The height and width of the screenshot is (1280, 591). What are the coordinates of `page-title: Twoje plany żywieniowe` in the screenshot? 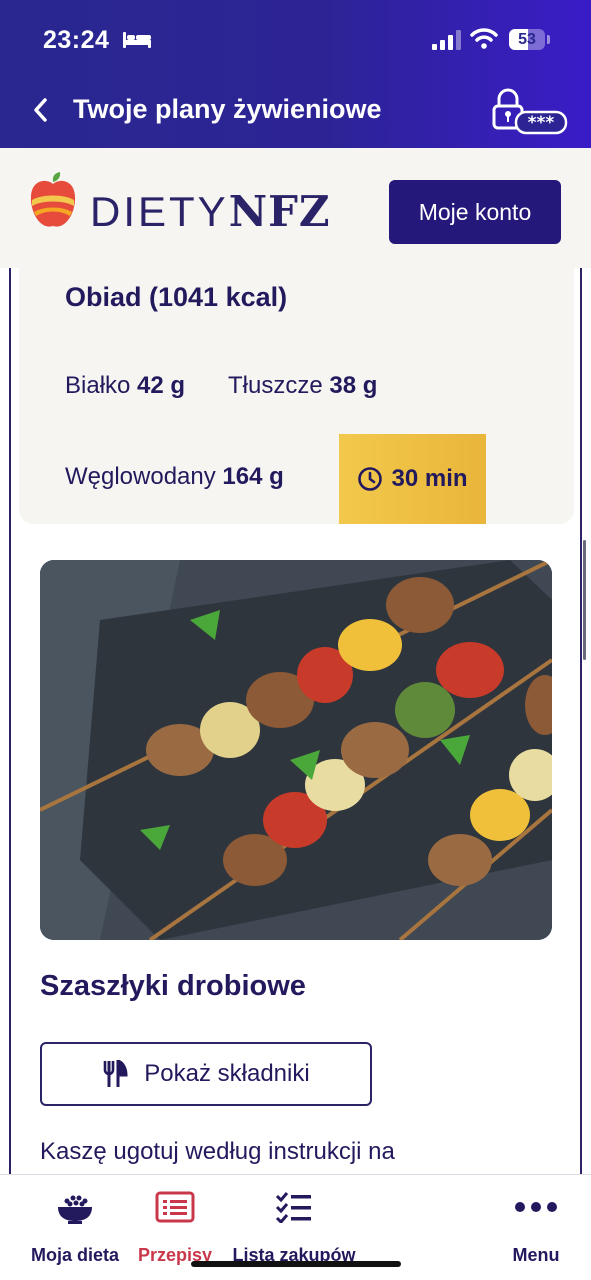 It's located at (227, 109).